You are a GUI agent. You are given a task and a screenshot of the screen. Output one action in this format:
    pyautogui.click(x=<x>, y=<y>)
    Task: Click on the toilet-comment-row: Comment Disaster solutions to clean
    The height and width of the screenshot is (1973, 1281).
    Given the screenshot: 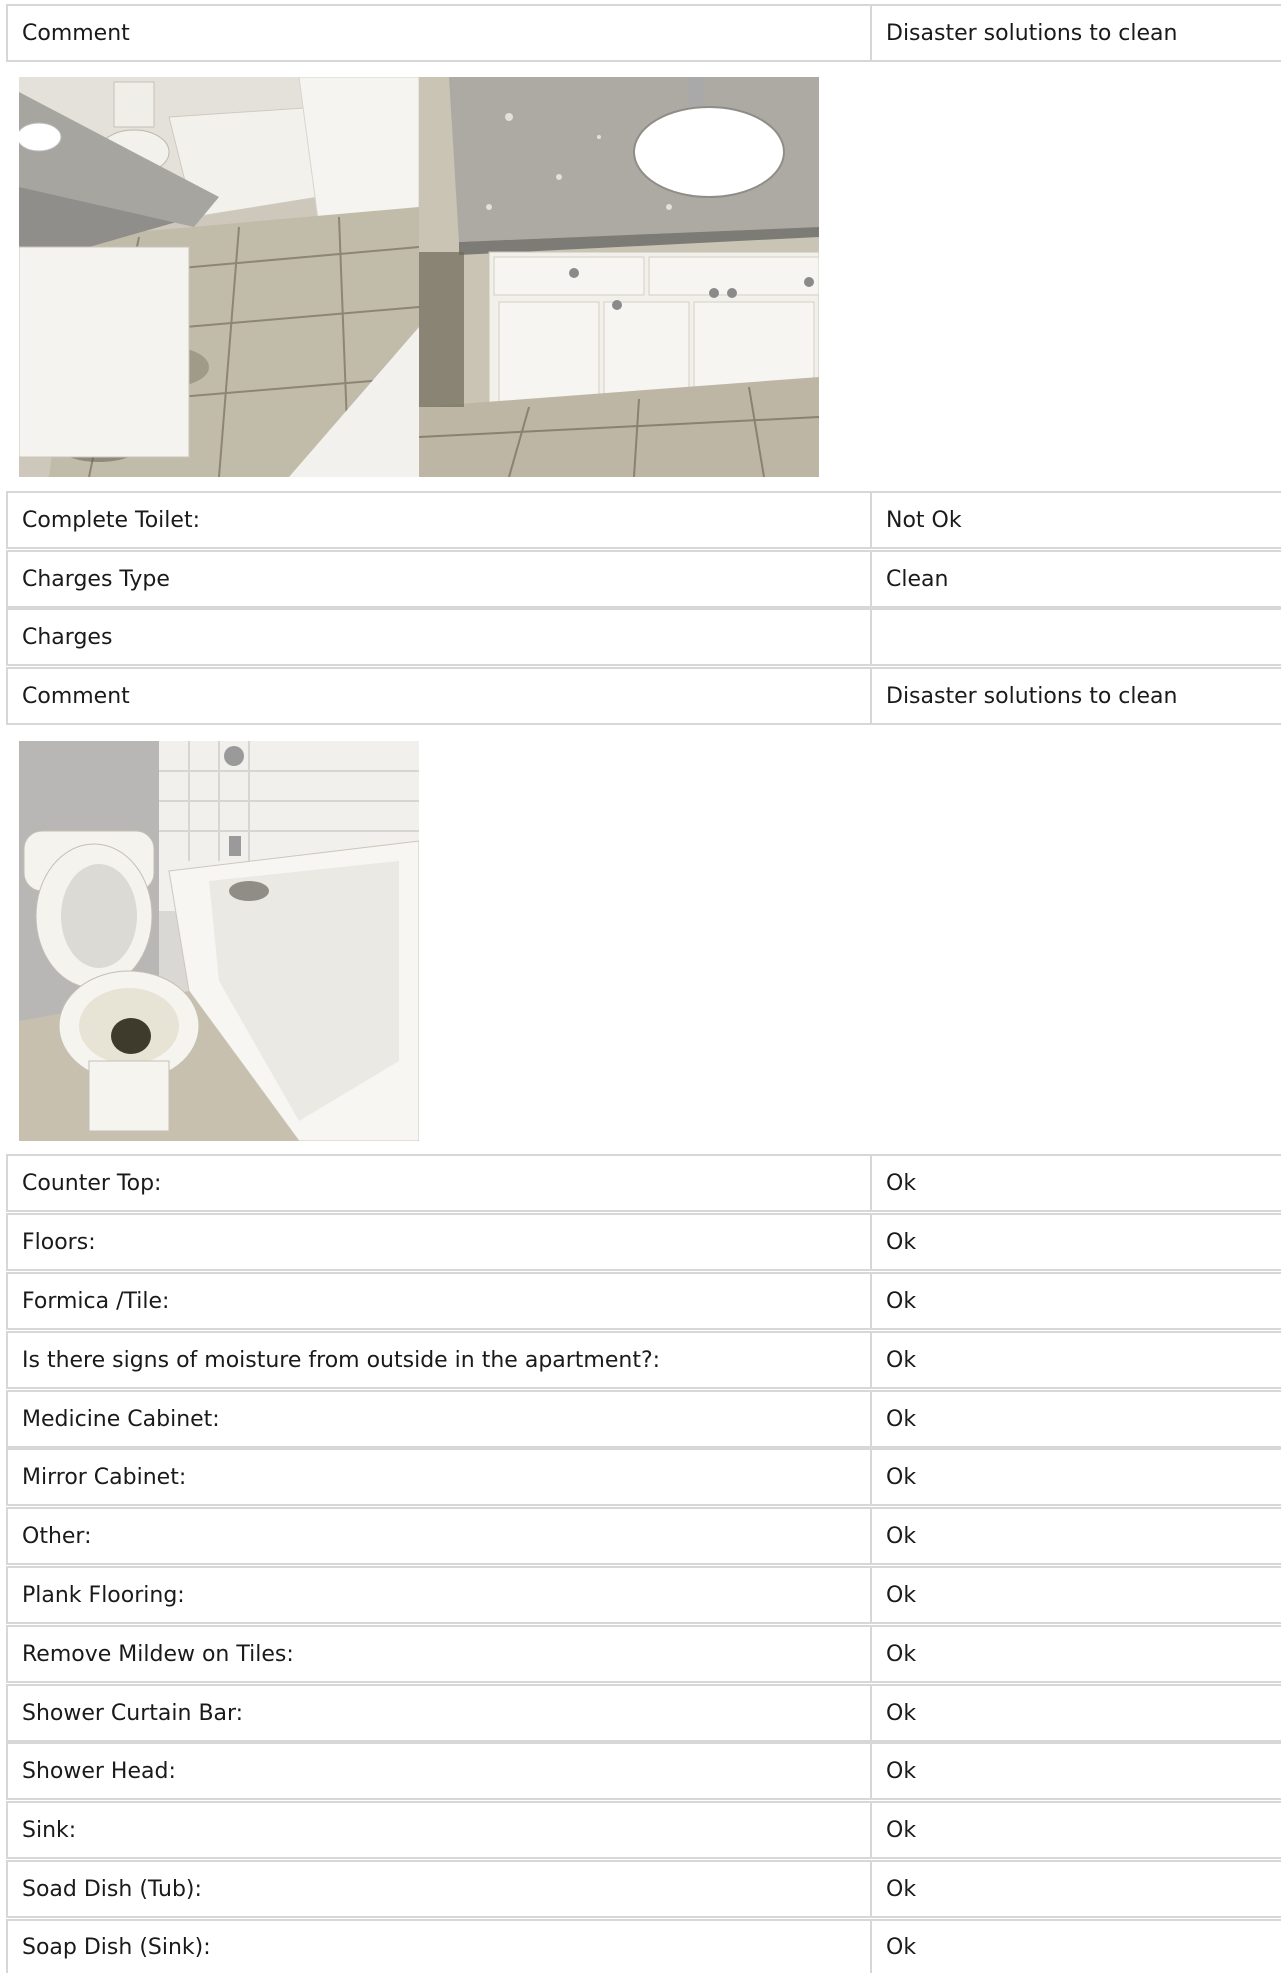 What is the action you would take?
    pyautogui.click(x=643, y=696)
    